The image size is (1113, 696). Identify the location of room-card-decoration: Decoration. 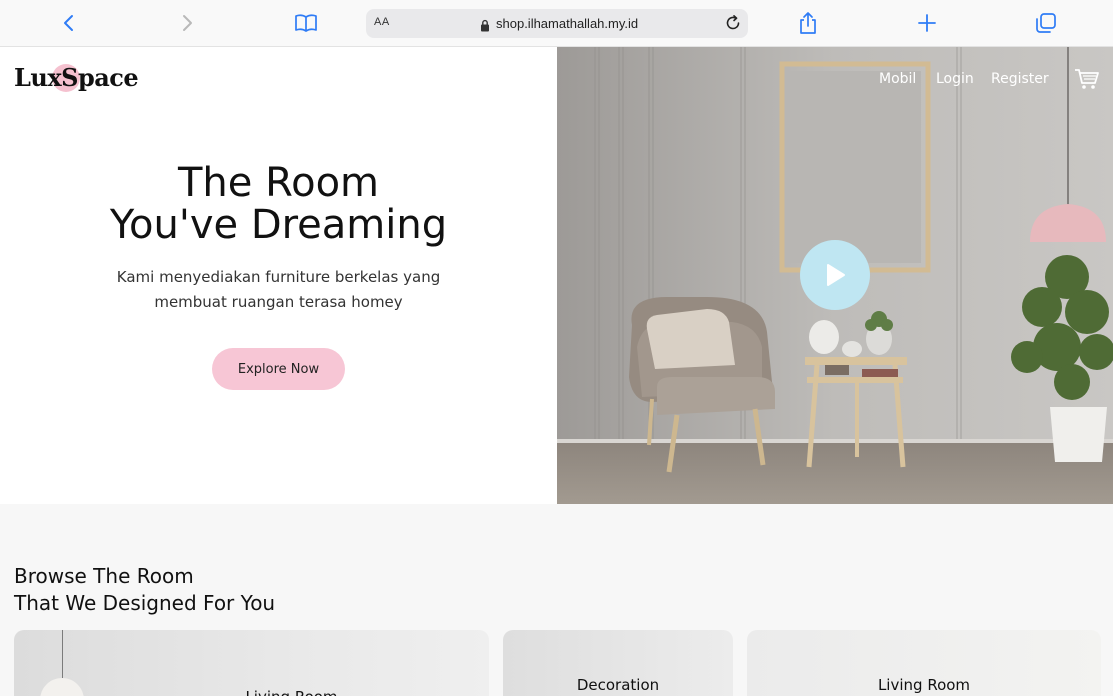
(618, 663).